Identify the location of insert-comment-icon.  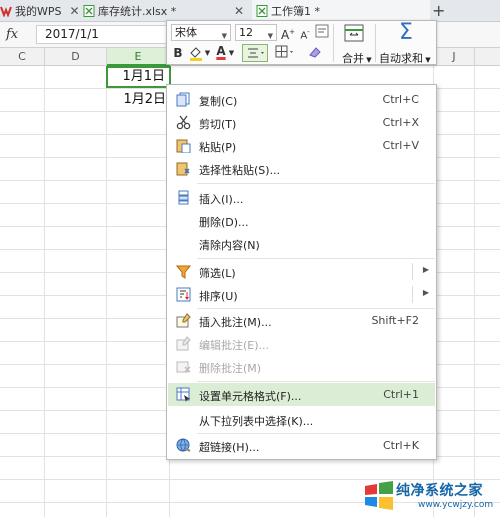
(183, 320).